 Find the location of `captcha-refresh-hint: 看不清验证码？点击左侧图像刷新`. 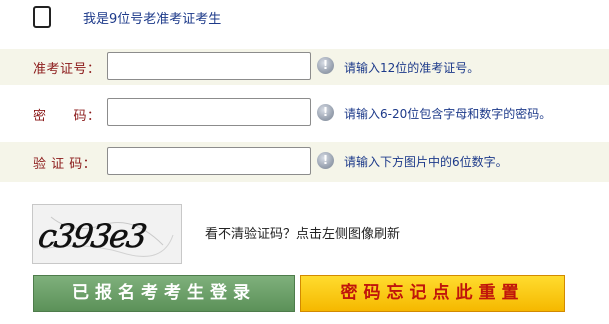

captcha-refresh-hint: 看不清验证码？点击左侧图像刷新 is located at coordinates (302, 232).